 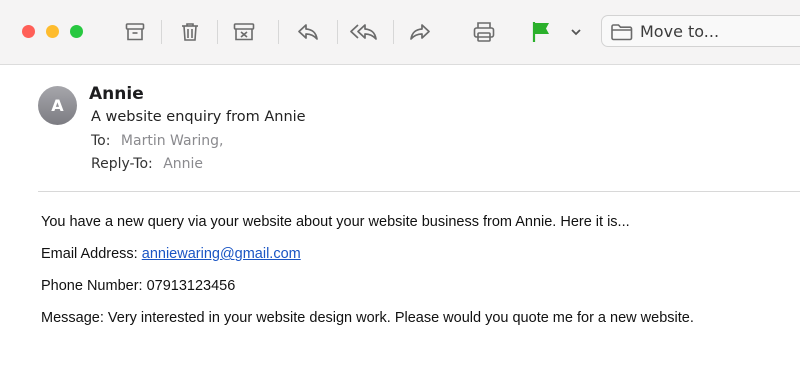 I want to click on zoom-window-button, so click(x=76, y=31).